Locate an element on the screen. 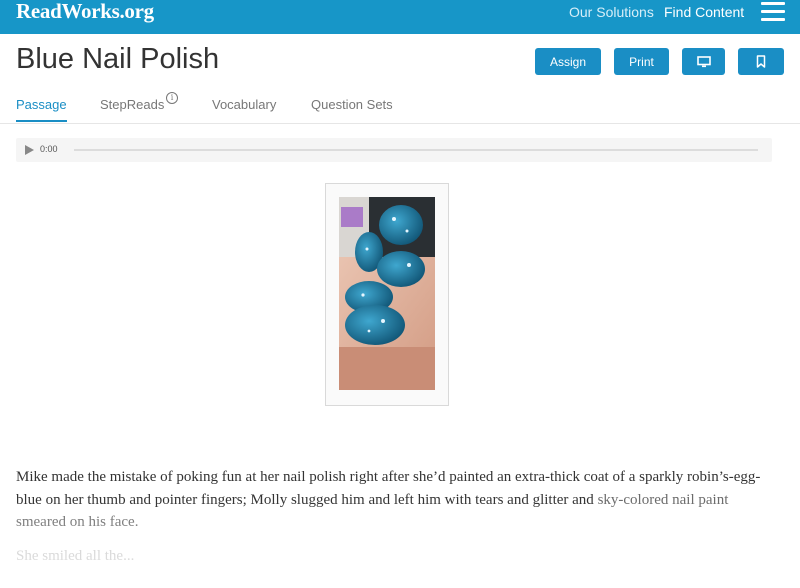 This screenshot has height=588, width=800. nav-our-solutions: Our Solutions is located at coordinates (611, 12).